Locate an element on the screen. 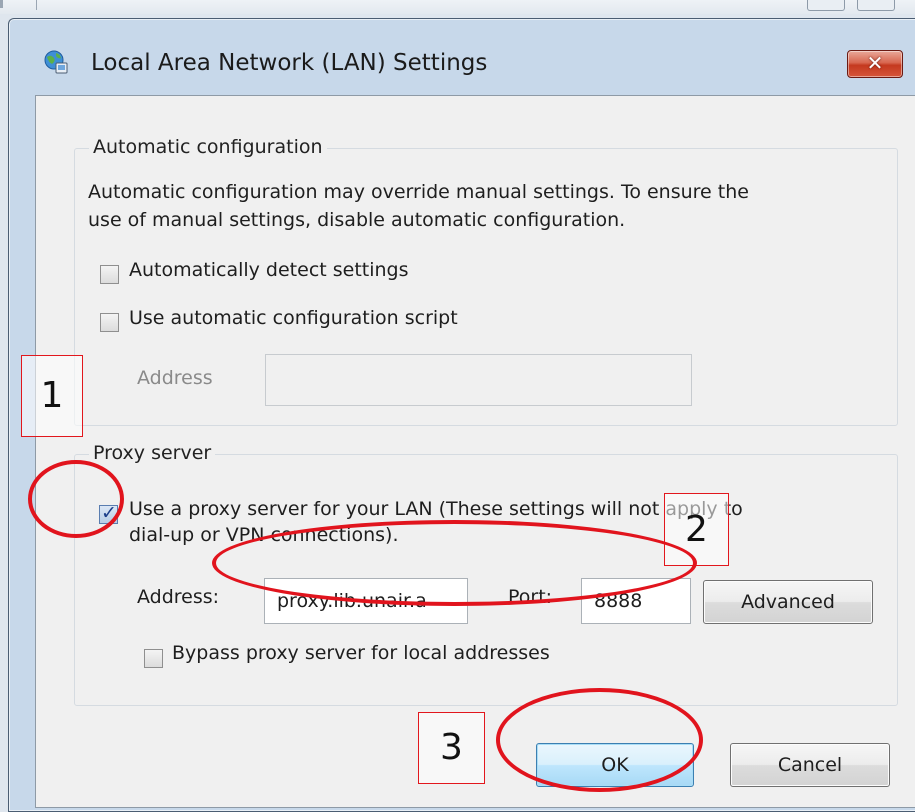 The image size is (915, 812). background-window-divider is located at coordinates (36, 5).